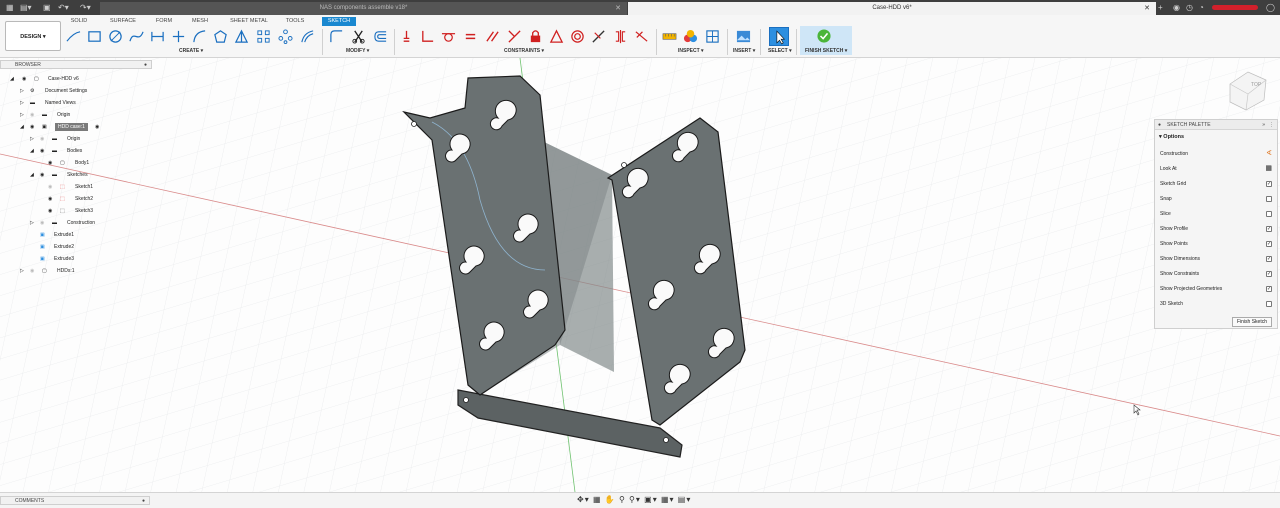  Describe the element at coordinates (26, 7) in the screenshot. I see `file-icon: ▤▾` at that location.